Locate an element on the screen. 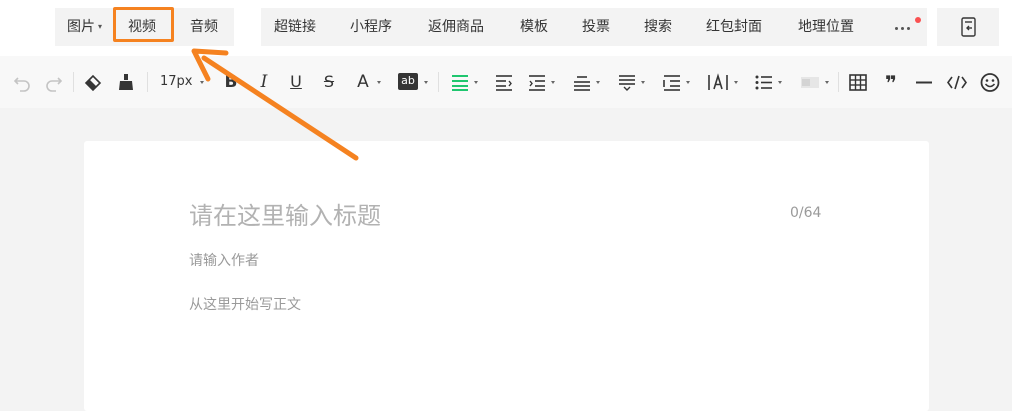 This screenshot has height=411, width=1012. tab-location-label: 地理位置 is located at coordinates (826, 27).